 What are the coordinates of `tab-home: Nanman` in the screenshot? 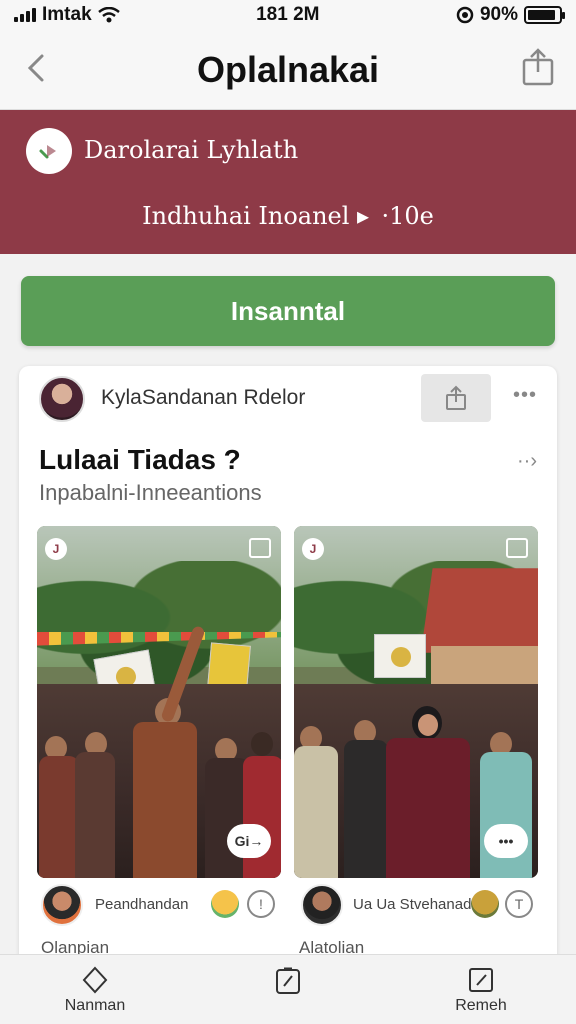 It's located at (95, 992).